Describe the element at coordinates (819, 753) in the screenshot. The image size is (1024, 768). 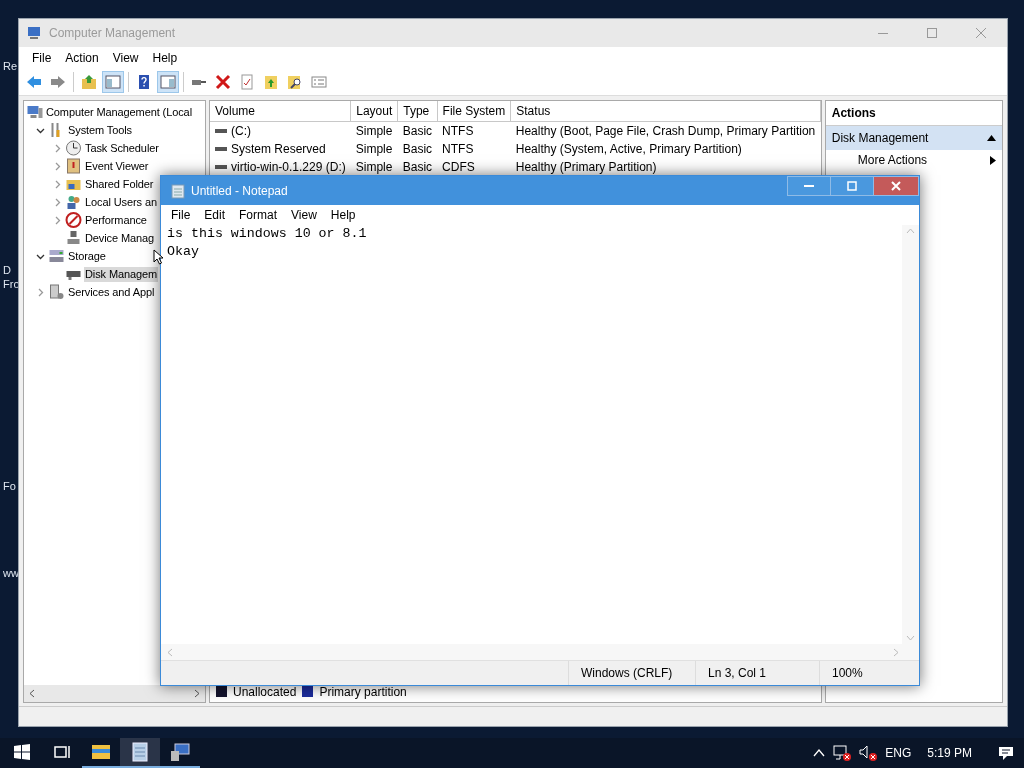
I see `chevron-up-icon` at that location.